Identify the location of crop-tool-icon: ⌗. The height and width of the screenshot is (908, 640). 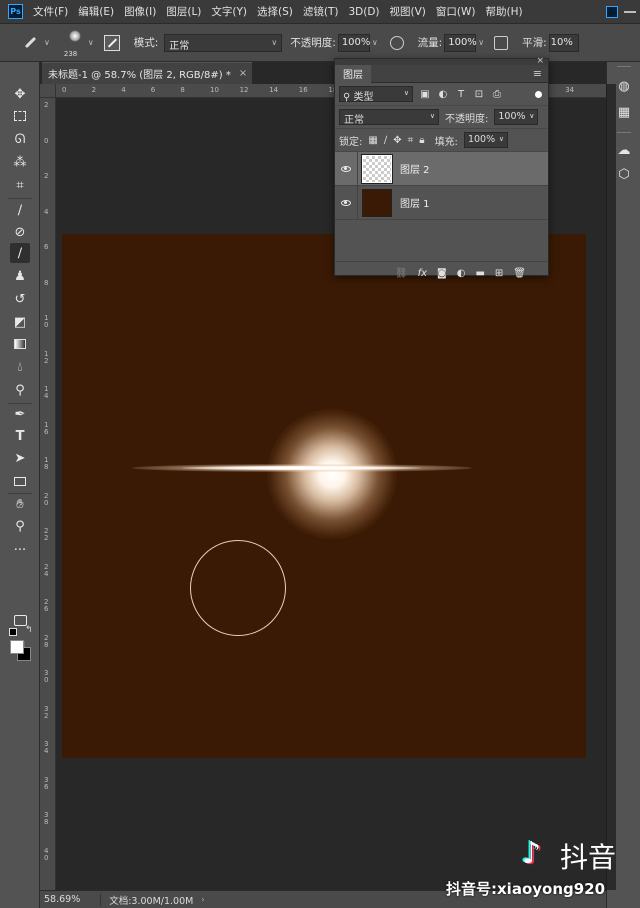
(20, 185).